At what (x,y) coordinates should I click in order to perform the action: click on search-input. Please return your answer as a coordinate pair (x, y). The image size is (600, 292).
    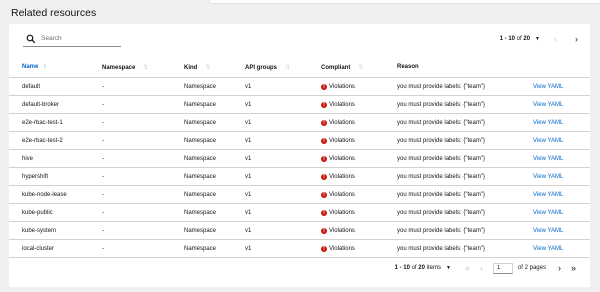
    Looking at the image, I should click on (76, 38).